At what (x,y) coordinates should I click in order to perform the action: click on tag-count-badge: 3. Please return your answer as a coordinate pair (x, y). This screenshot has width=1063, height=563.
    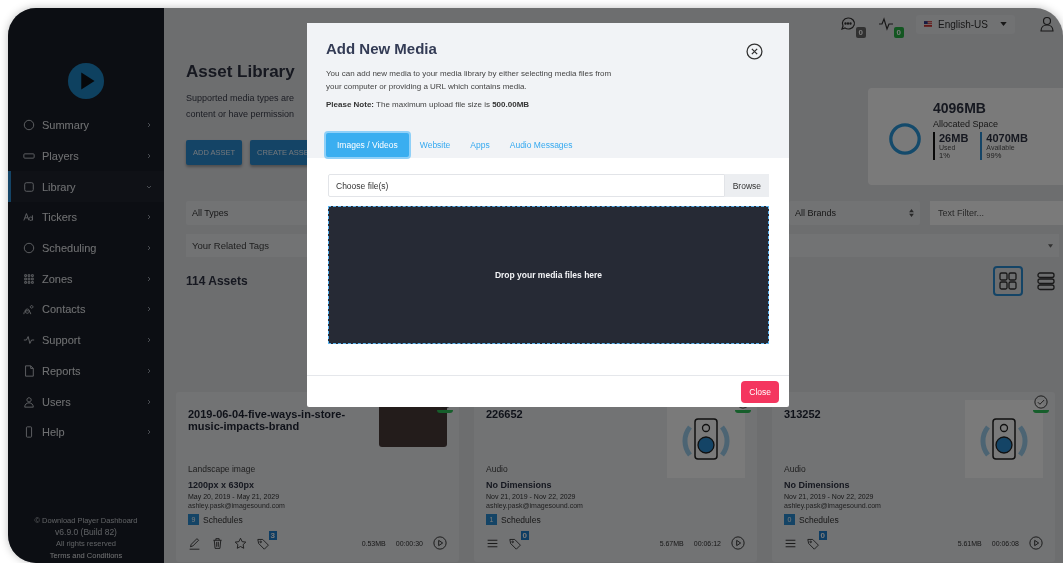
    Looking at the image, I should click on (272, 535).